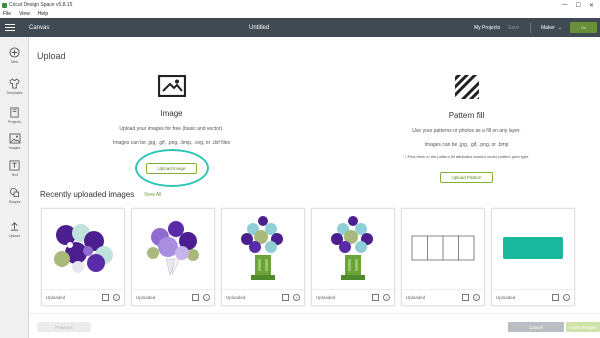  What do you see at coordinates (300, 14) in the screenshot?
I see `menu-bar: File View Help` at bounding box center [300, 14].